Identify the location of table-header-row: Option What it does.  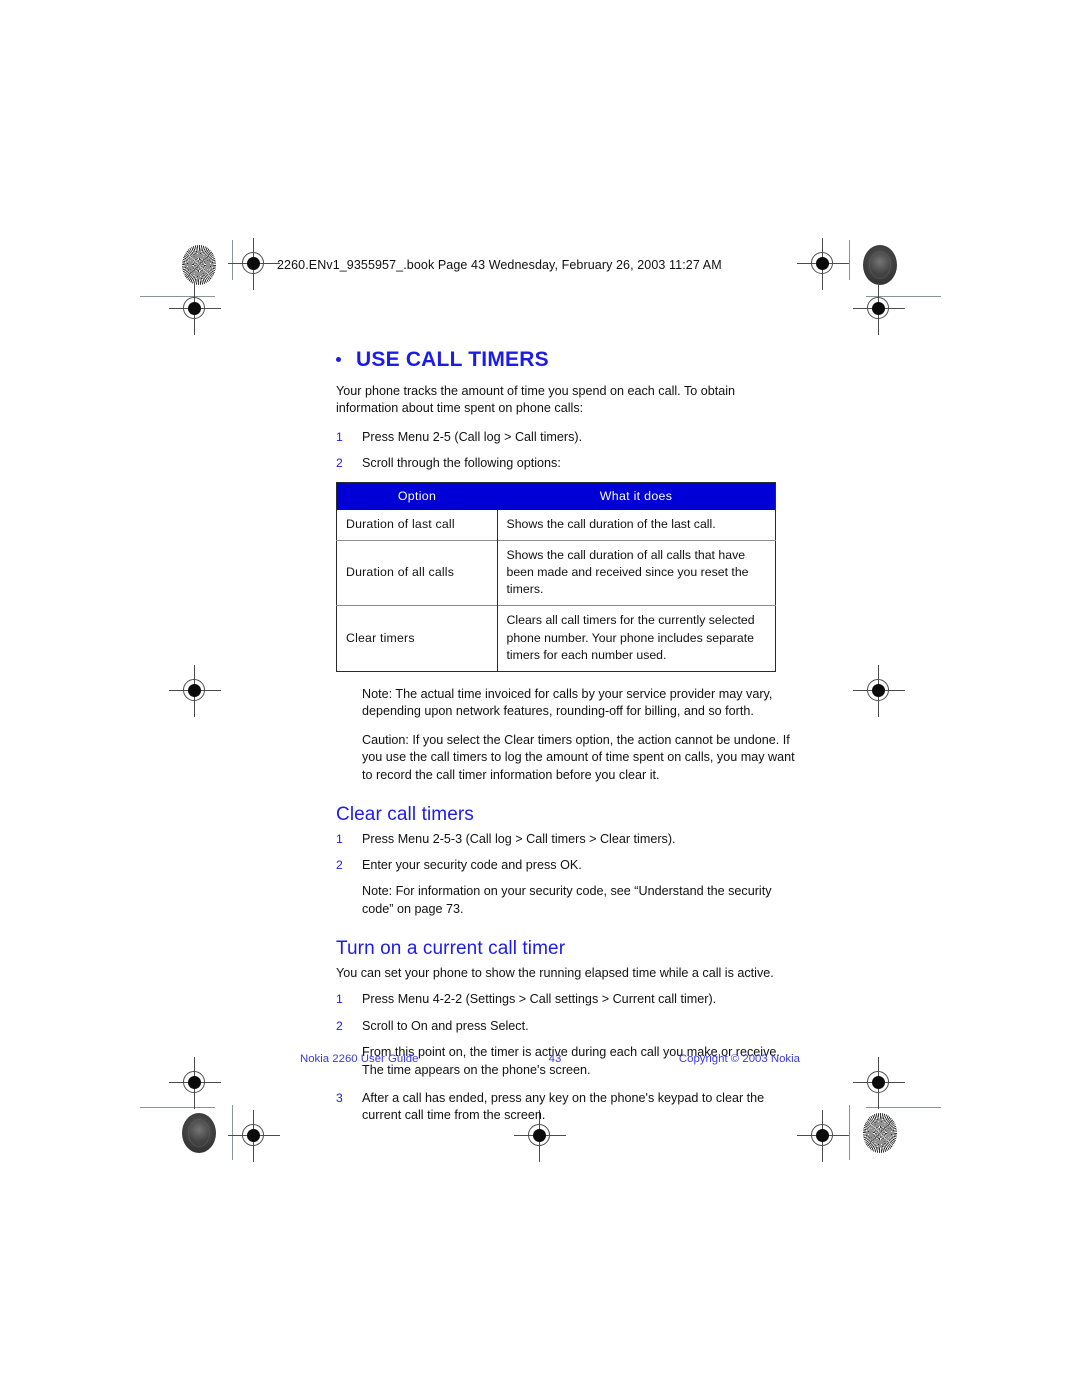
(556, 496).